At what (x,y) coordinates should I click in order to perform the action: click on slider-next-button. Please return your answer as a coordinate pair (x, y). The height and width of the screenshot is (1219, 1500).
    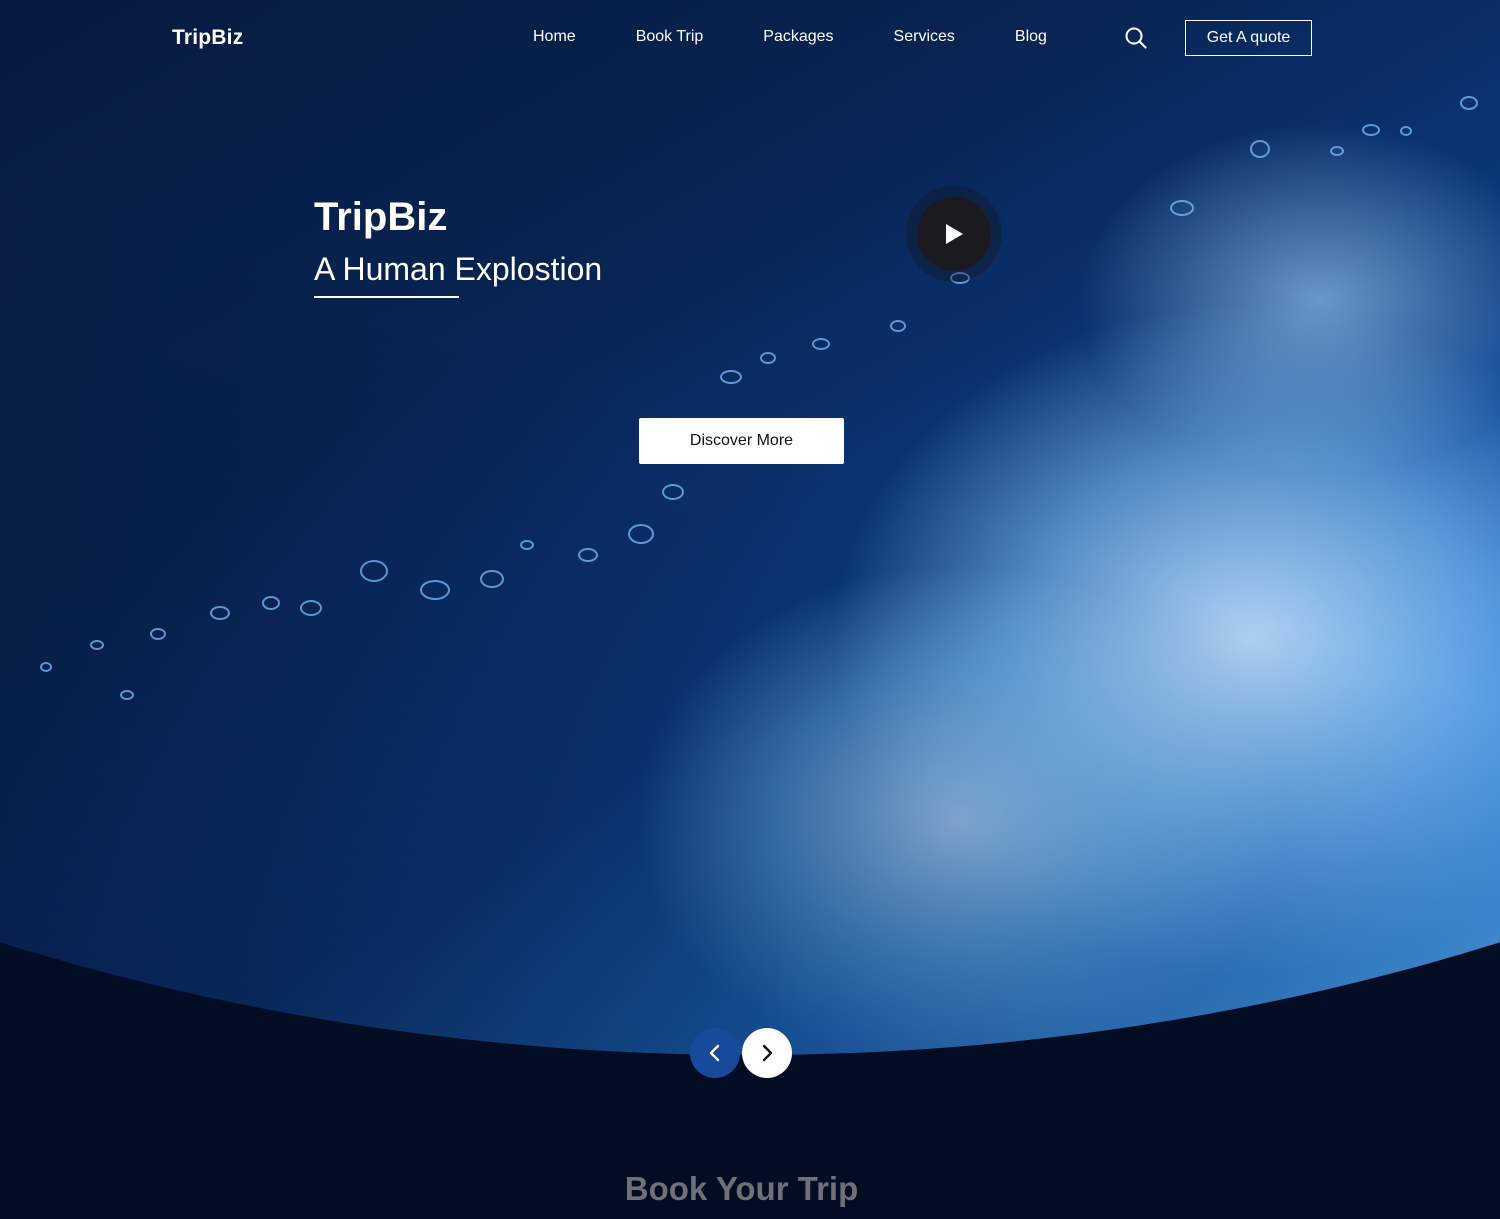
    Looking at the image, I should click on (767, 1053).